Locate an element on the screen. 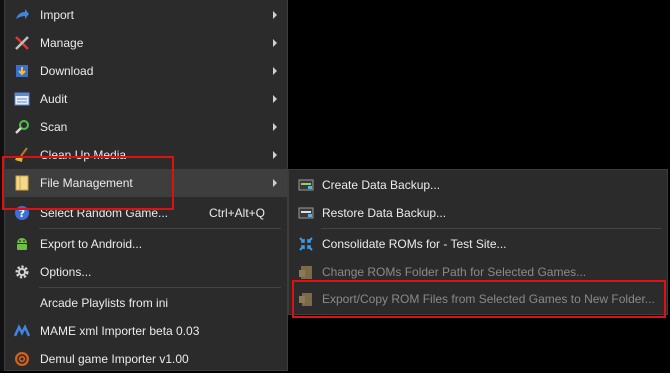 This screenshot has height=373, width=670. shortcut-label: Ctrl+Alt+Q is located at coordinates (236, 213).